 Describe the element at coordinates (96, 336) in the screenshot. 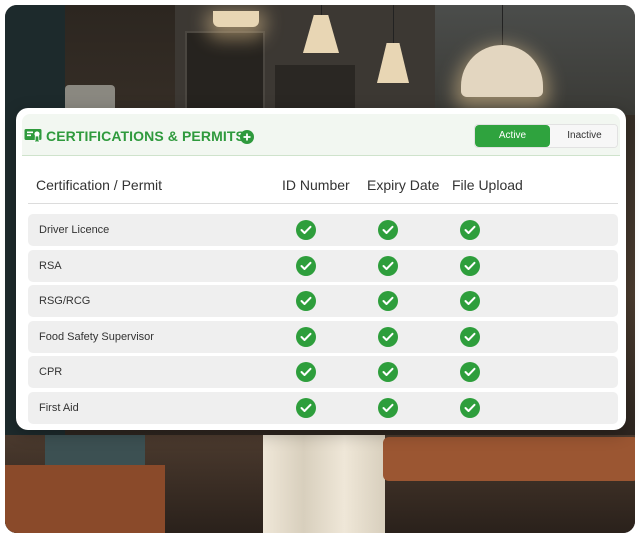

I see `certification-name: Food Safety Supervisor` at that location.